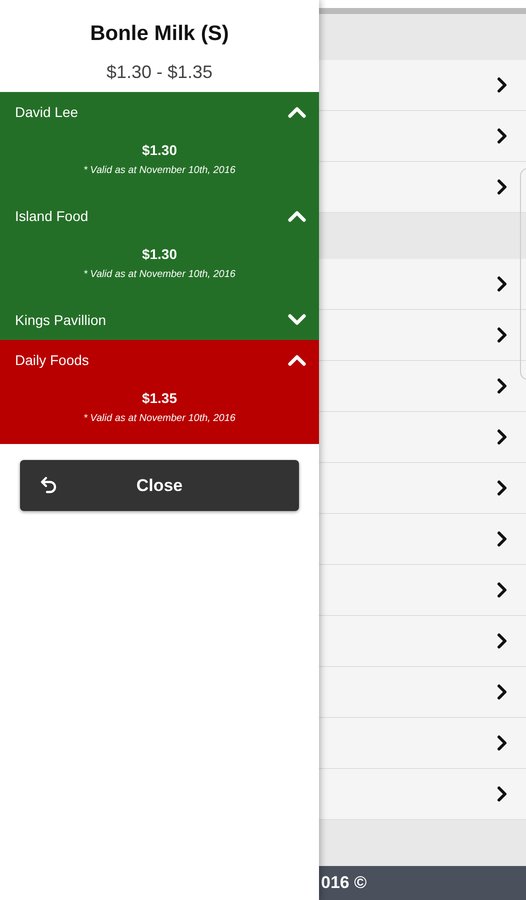 Image resolution: width=526 pixels, height=900 pixels. What do you see at coordinates (159, 73) in the screenshot?
I see `price-range: $1.30 - $1.35` at bounding box center [159, 73].